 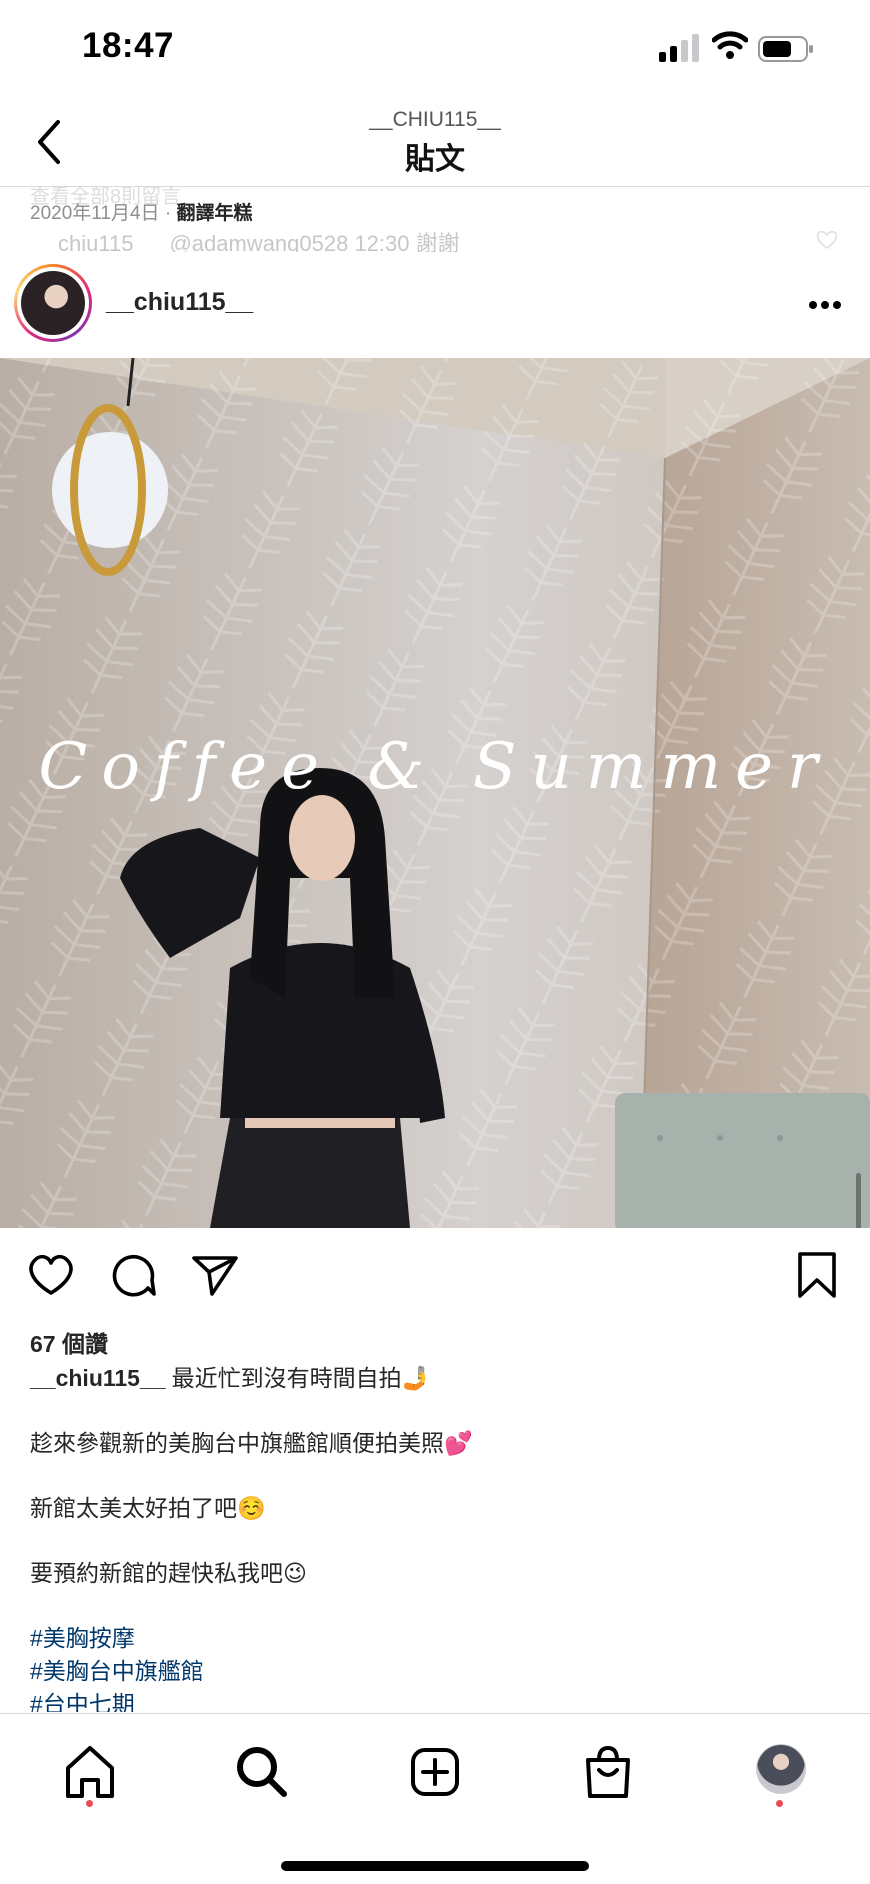 I want to click on status-time: 18:47, so click(x=128, y=45).